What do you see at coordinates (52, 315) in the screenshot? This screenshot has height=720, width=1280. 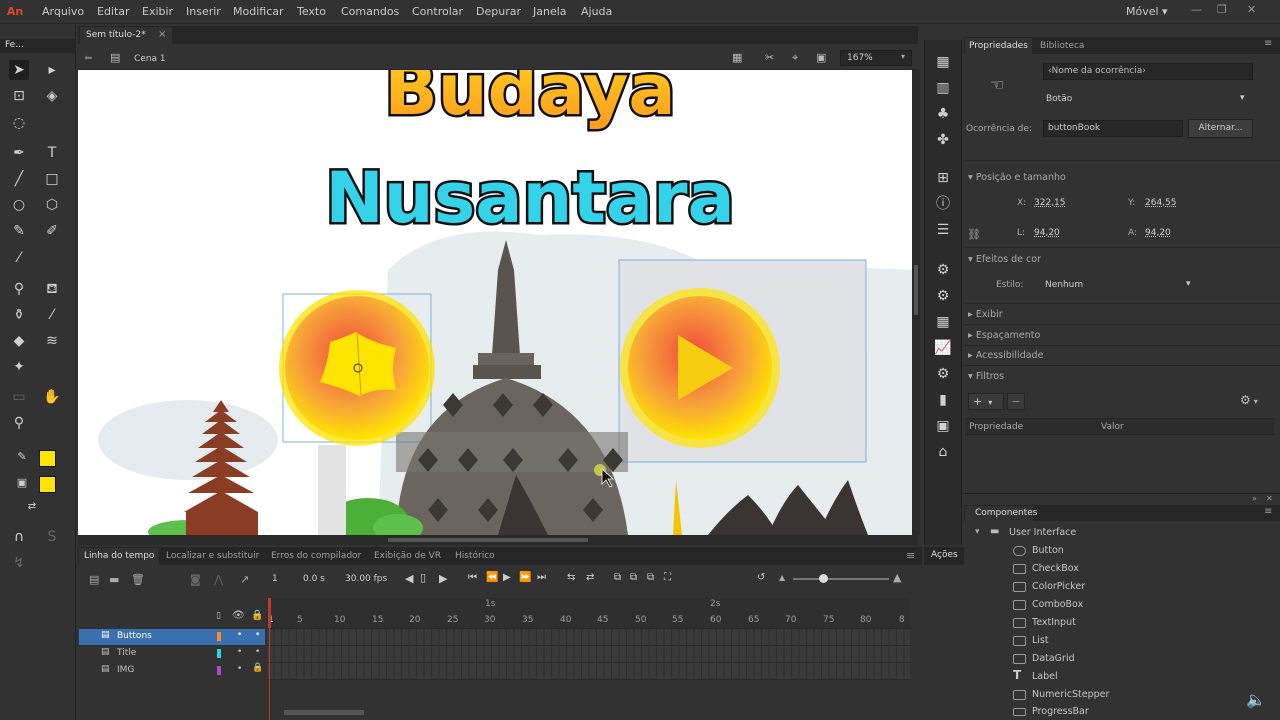 I see `eyedropper-tool-icon: ⁄` at bounding box center [52, 315].